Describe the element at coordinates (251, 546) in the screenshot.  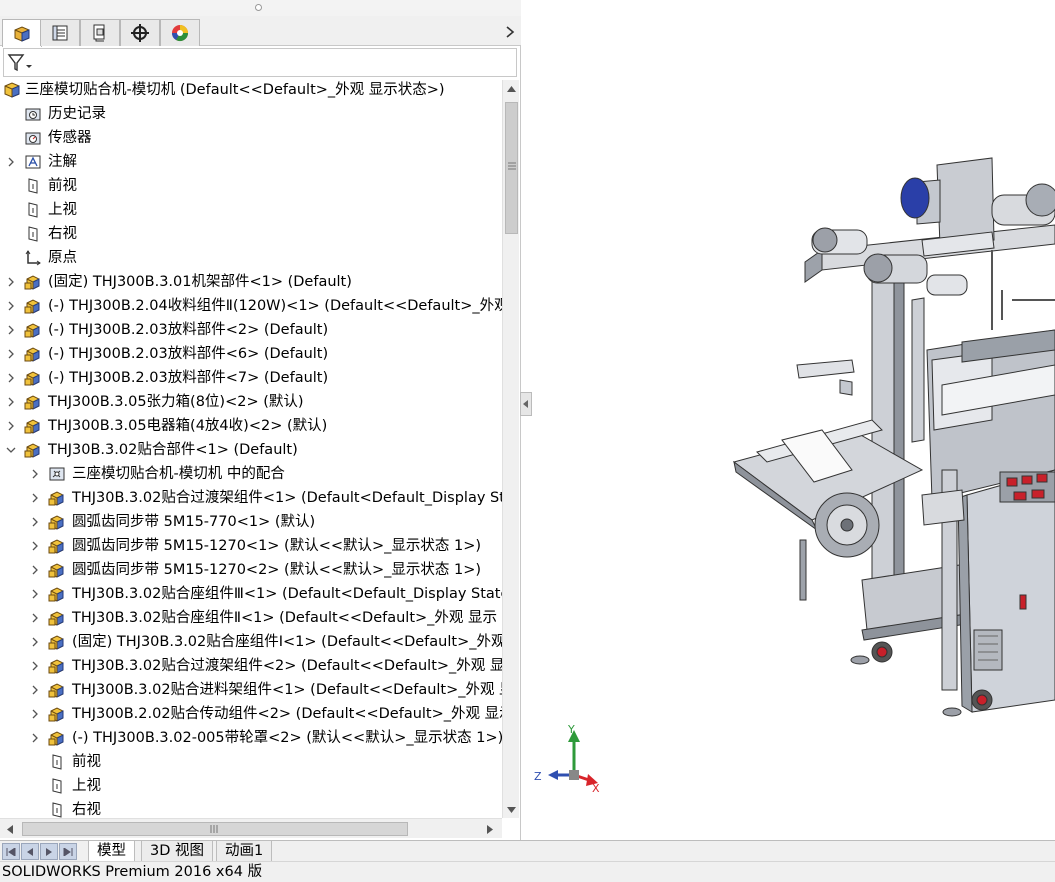
I see `tree-item: 圆弧齿同步带 5M15-1270<1> (默认<<默认>_显示状态 1>)` at that location.